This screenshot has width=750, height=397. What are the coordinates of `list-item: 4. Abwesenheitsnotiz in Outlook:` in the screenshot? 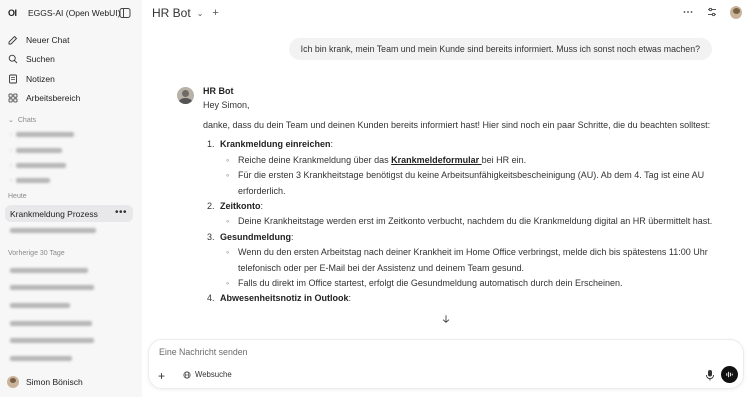 It's located at (279, 298).